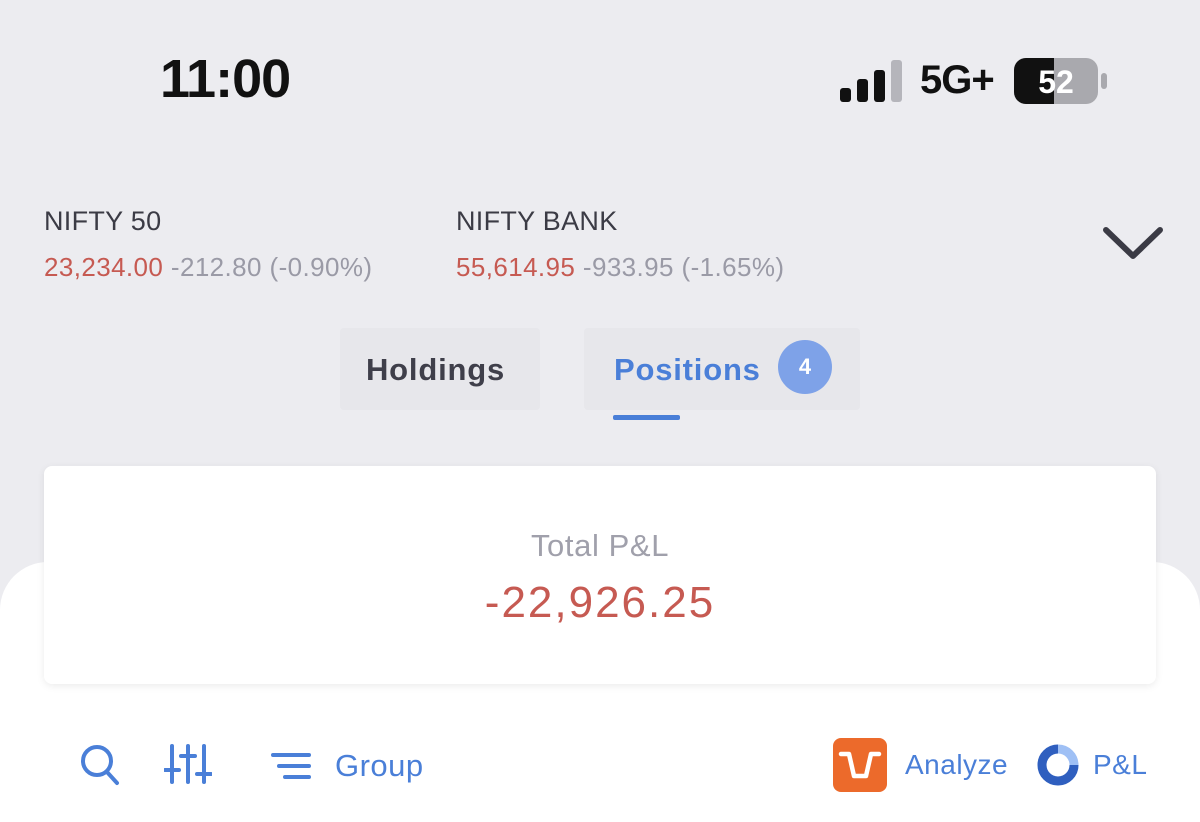 Image resolution: width=1200 pixels, height=822 pixels. What do you see at coordinates (1120, 765) in the screenshot?
I see `pnl-button: P&L` at bounding box center [1120, 765].